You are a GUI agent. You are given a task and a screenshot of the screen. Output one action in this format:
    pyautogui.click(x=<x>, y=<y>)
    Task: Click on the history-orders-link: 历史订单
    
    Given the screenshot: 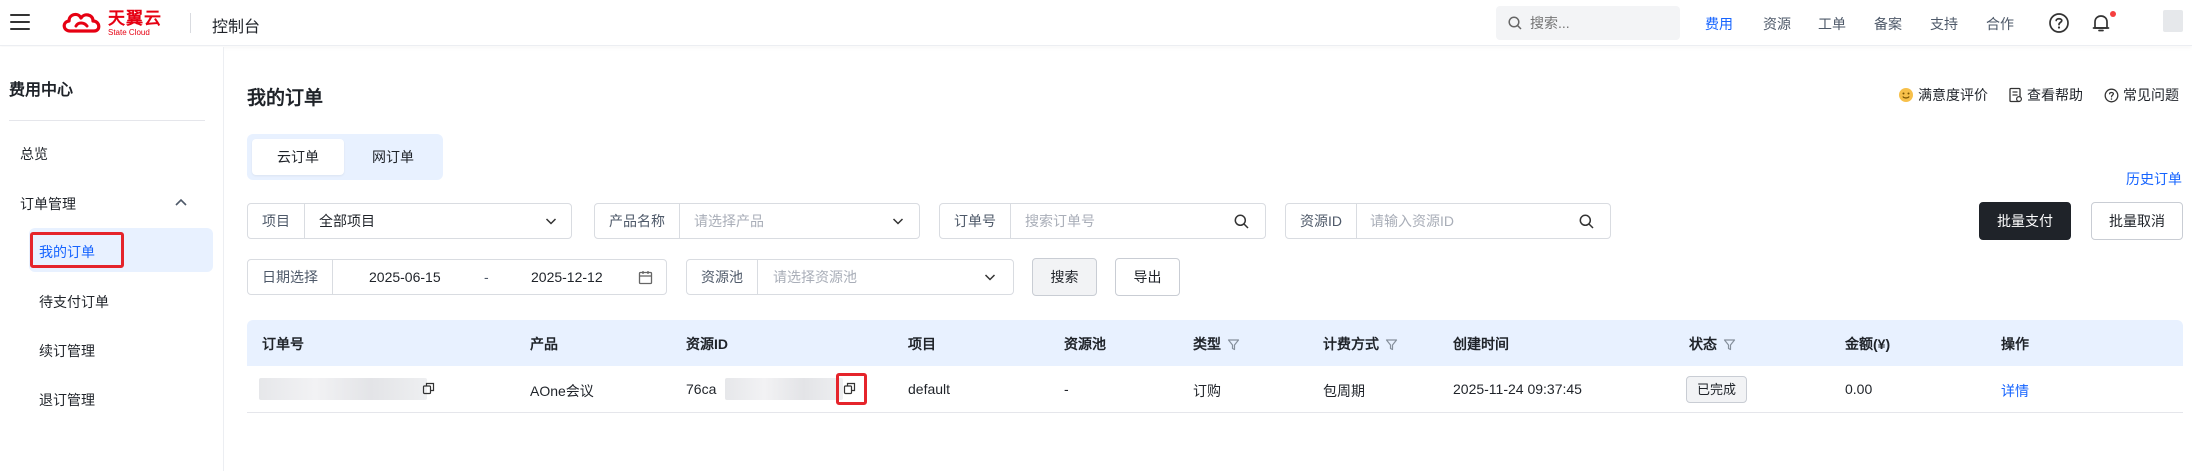 What is the action you would take?
    pyautogui.click(x=2154, y=179)
    